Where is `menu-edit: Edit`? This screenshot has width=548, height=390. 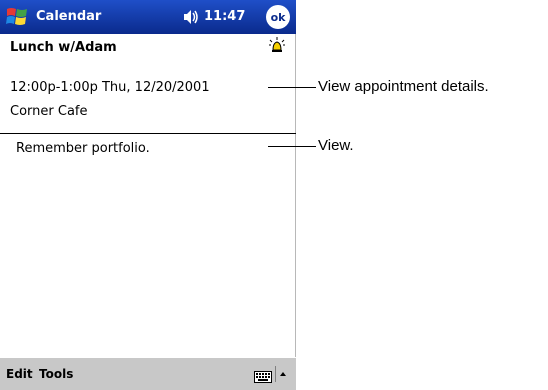
menu-edit: Edit is located at coordinates (19, 374).